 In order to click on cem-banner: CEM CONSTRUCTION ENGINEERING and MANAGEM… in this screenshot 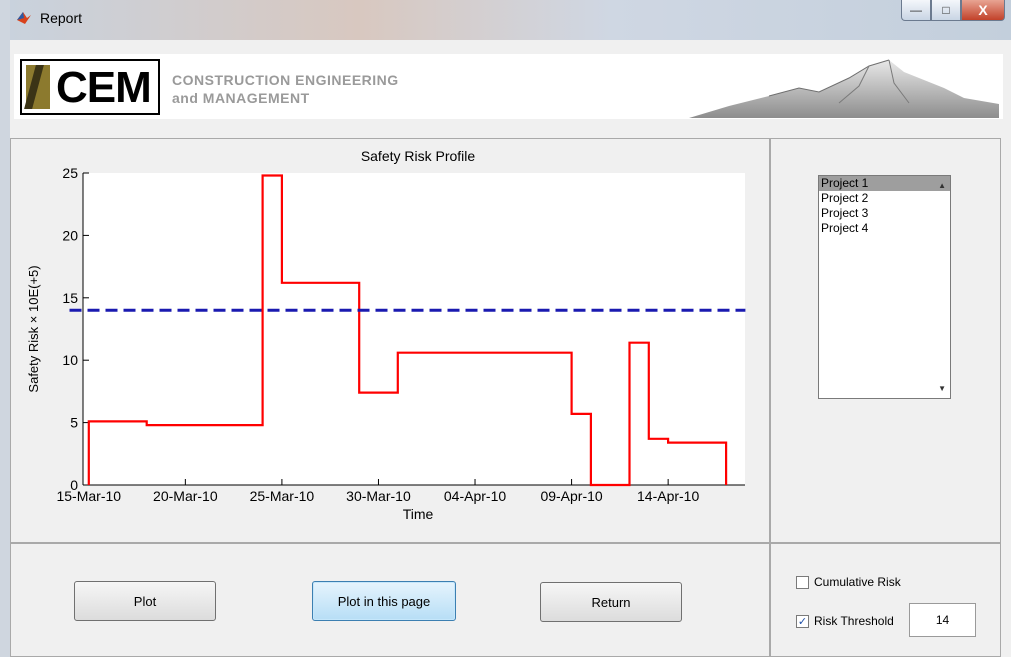, I will do `click(508, 86)`.